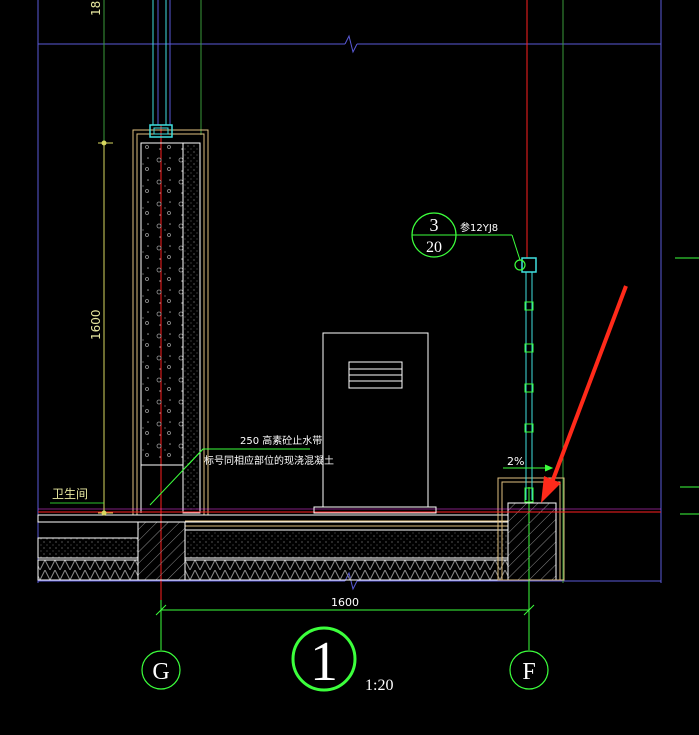 The width and height of the screenshot is (699, 735). What do you see at coordinates (160, 672) in the screenshot?
I see `axis-label-left: G` at bounding box center [160, 672].